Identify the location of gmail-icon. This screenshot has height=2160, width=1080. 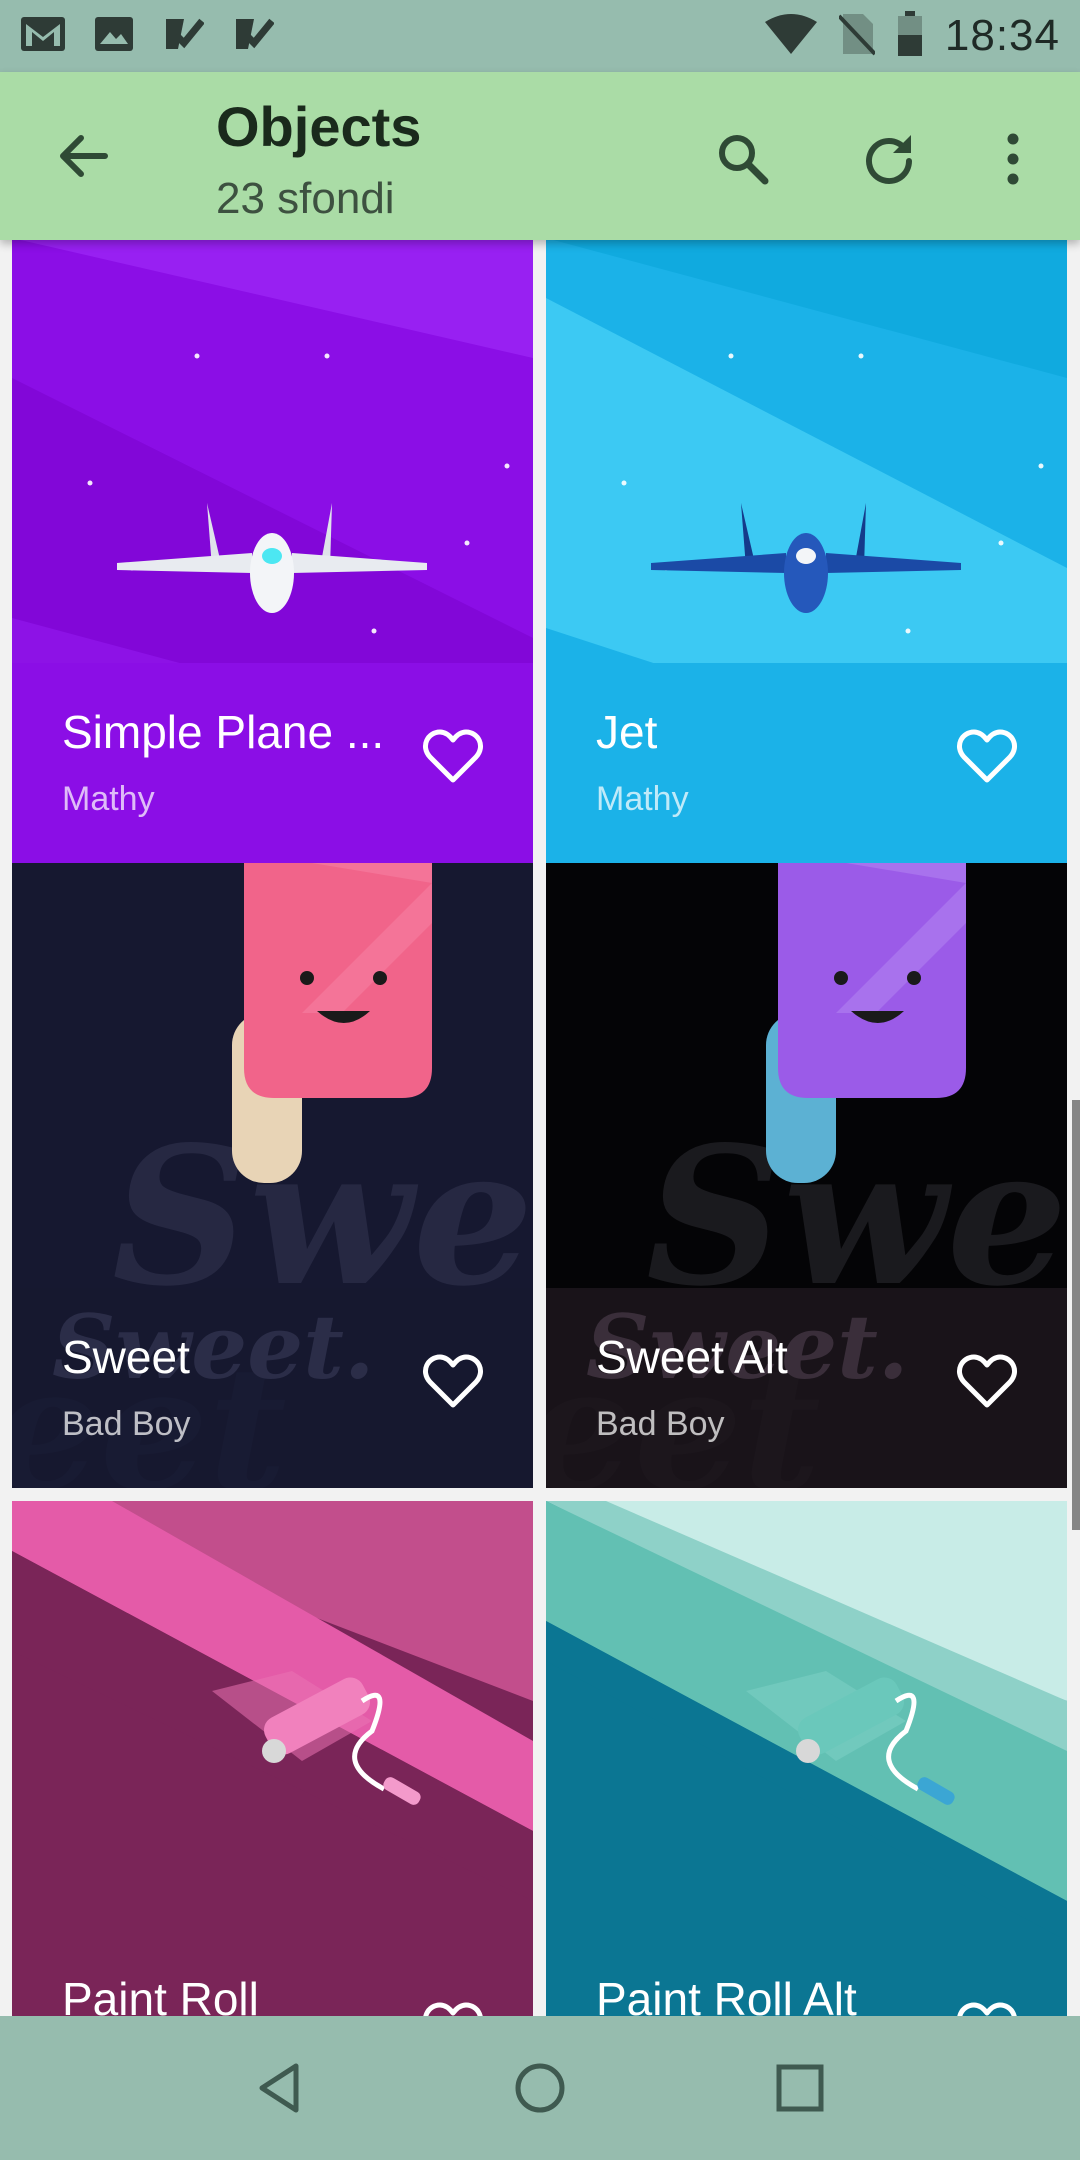
(43, 36).